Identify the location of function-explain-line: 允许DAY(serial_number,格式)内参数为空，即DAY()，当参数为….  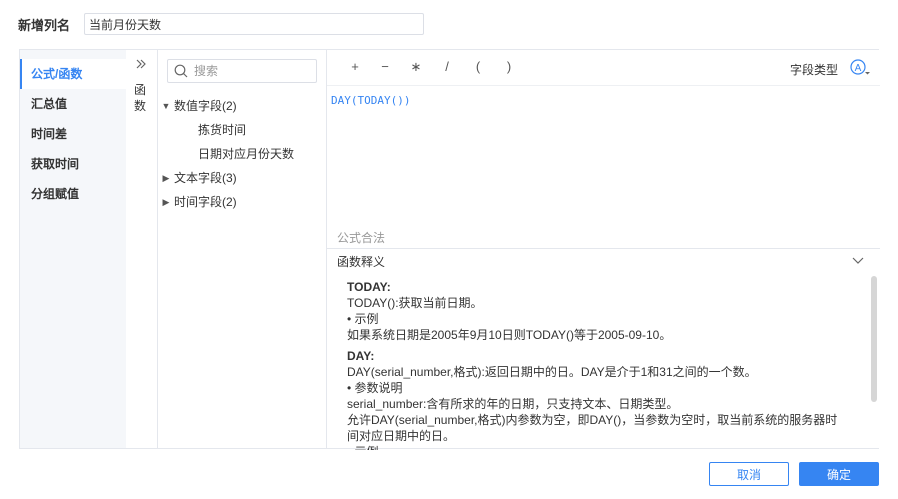
(592, 420).